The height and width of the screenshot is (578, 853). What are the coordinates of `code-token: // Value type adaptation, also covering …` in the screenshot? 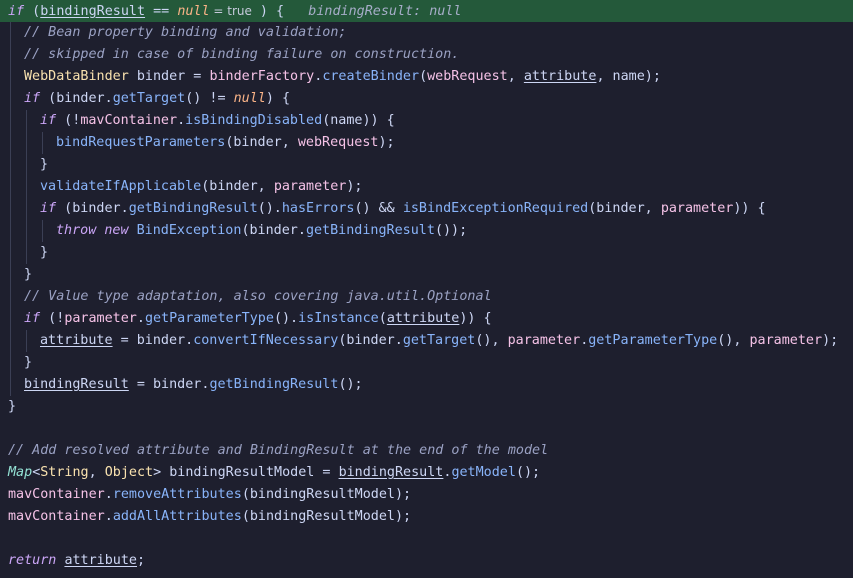 It's located at (258, 296).